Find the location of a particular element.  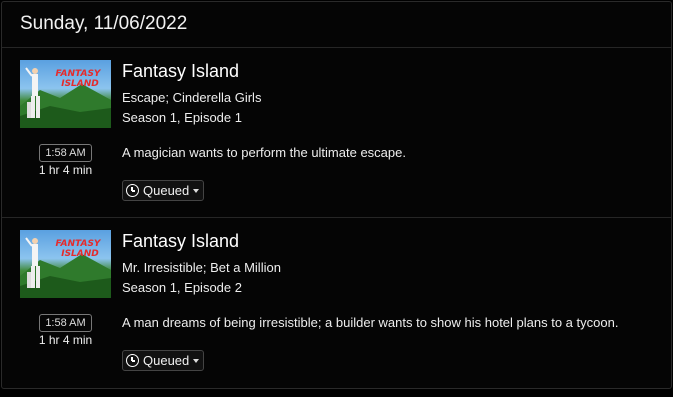

episode-title: Mr. Irresistible; Bet a Million is located at coordinates (201, 267).